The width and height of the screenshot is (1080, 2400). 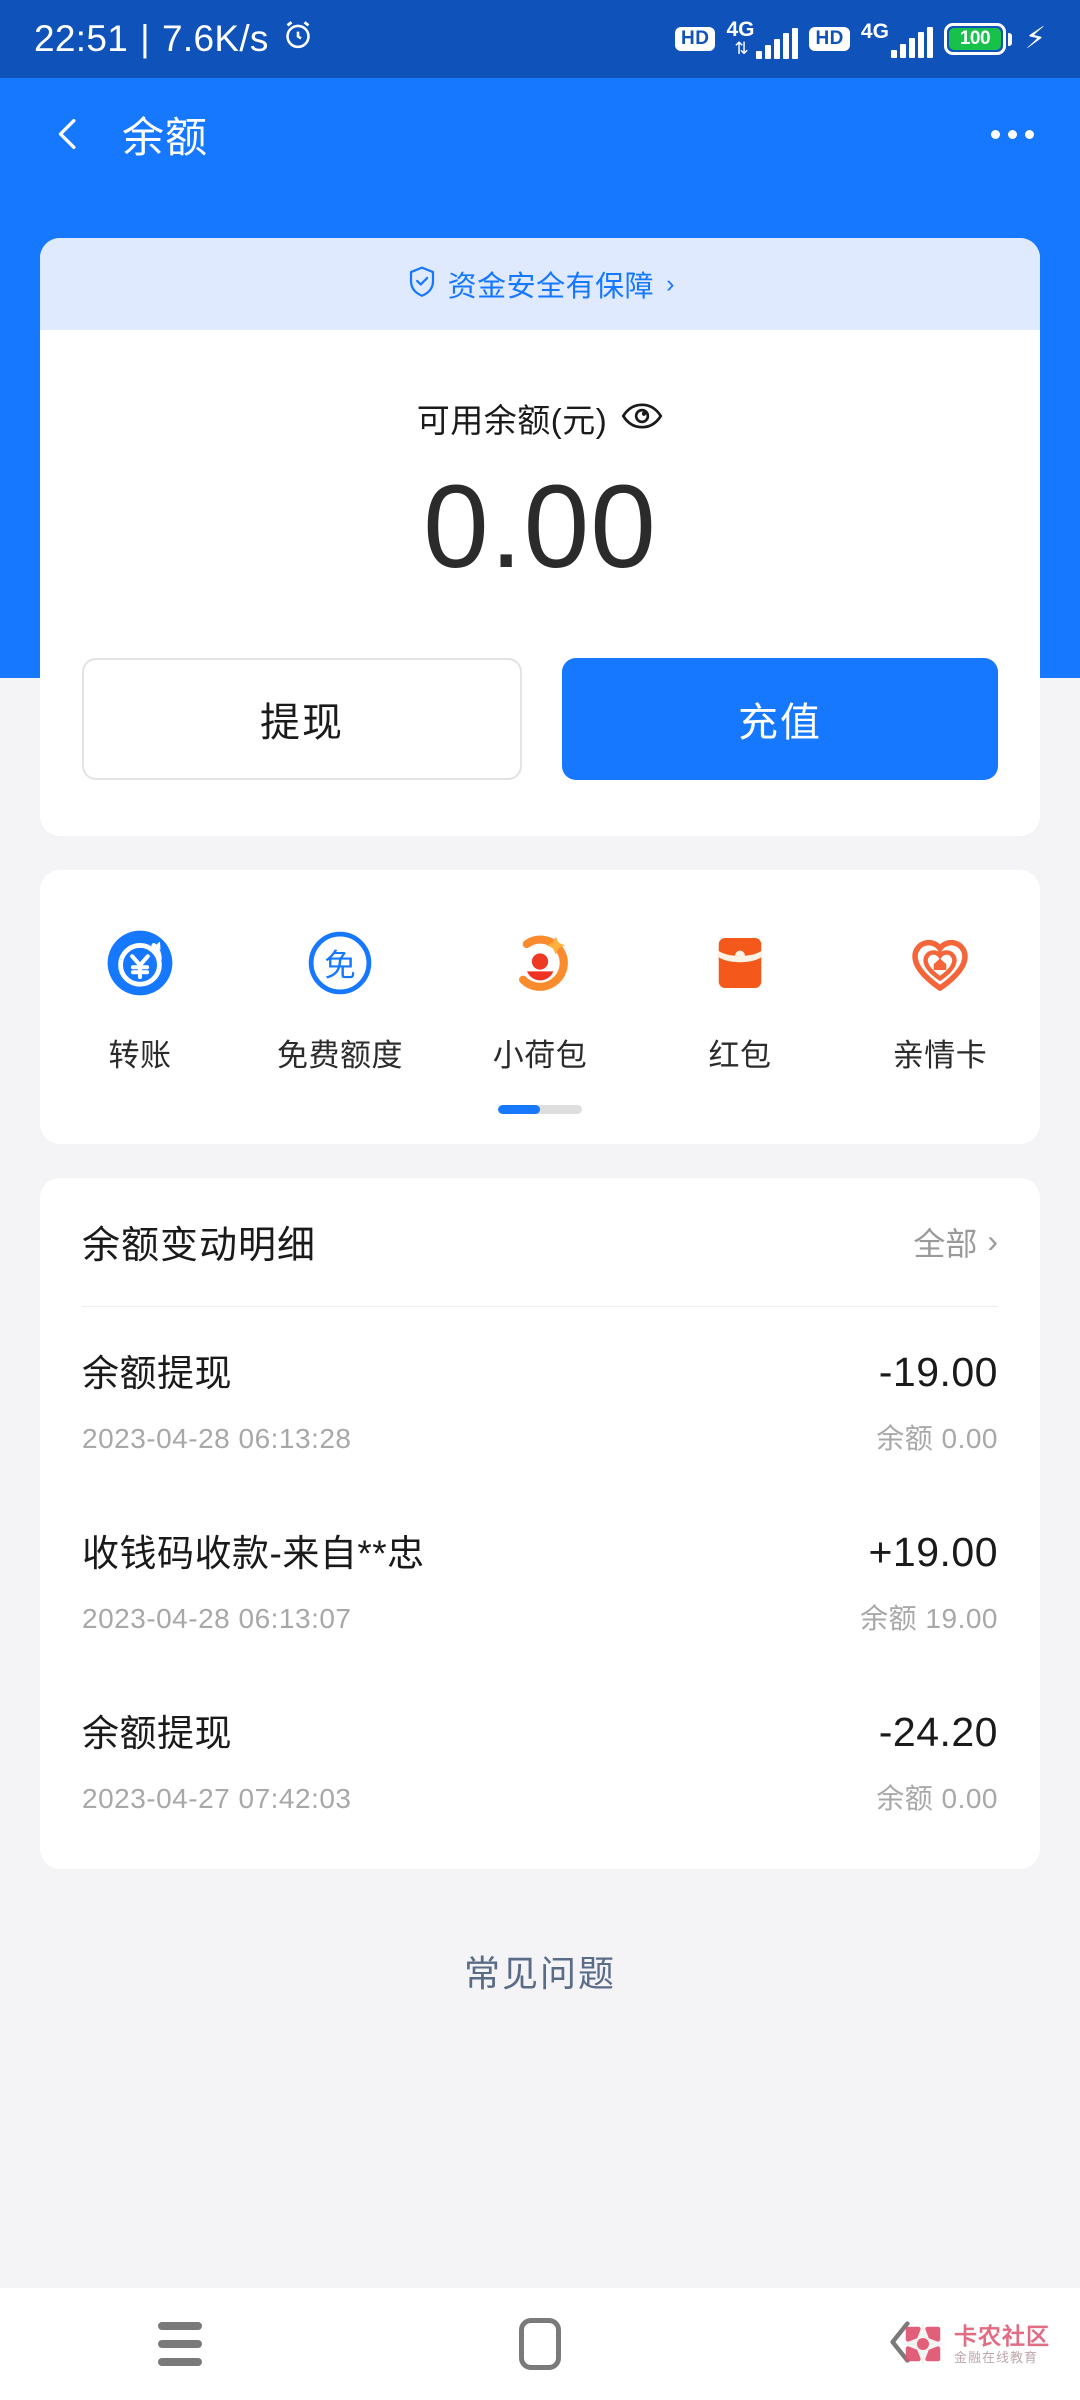 I want to click on red-packet-icon, so click(x=740, y=963).